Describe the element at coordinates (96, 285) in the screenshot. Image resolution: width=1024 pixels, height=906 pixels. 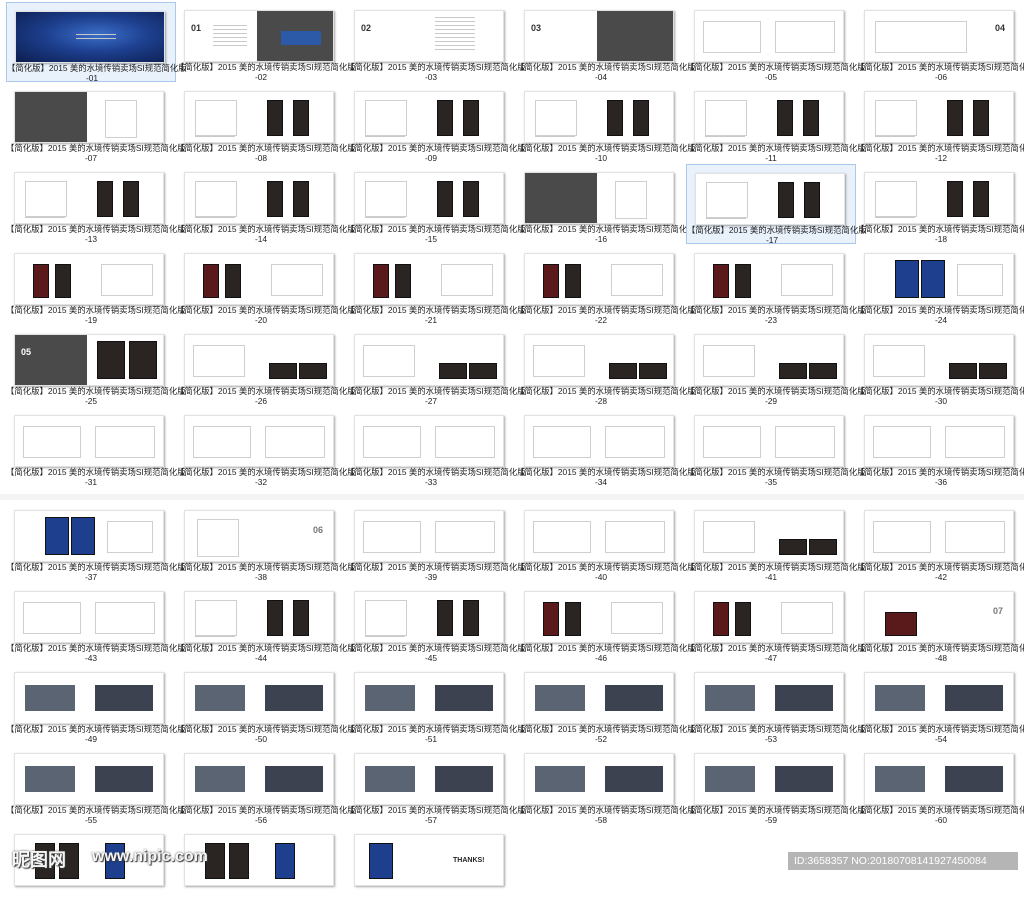
I see `thumbnail-item: 【简化版】2015 美的水境传销卖场SI规范简化版 -19` at that location.